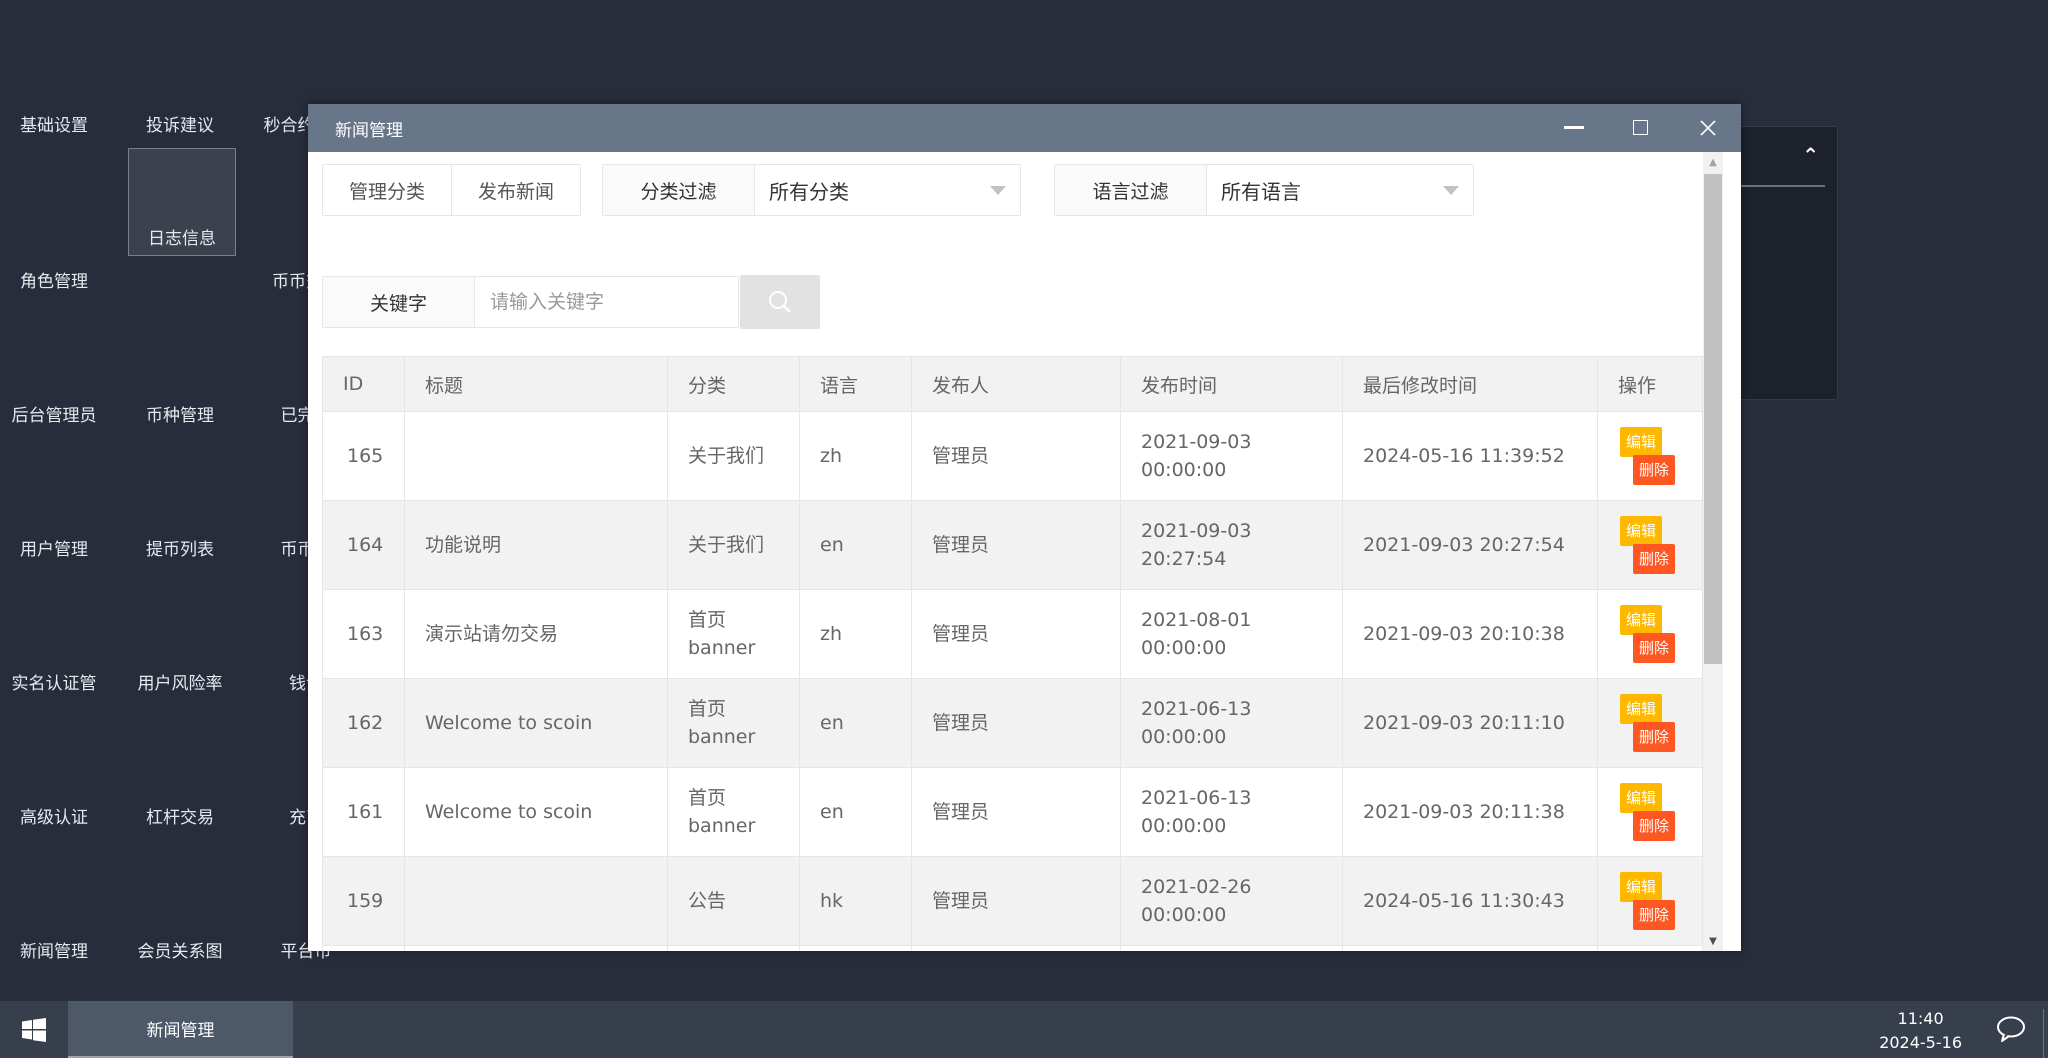 The image size is (2048, 1058). I want to click on maximize-button, so click(1640, 128).